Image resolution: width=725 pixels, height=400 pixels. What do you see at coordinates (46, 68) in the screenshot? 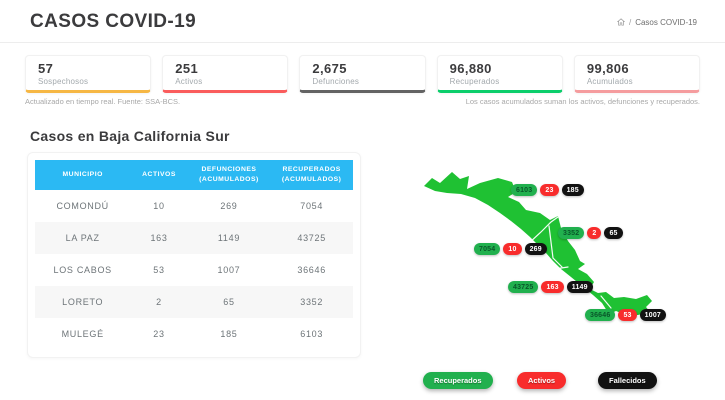
I see `stat-value: 57` at bounding box center [46, 68].